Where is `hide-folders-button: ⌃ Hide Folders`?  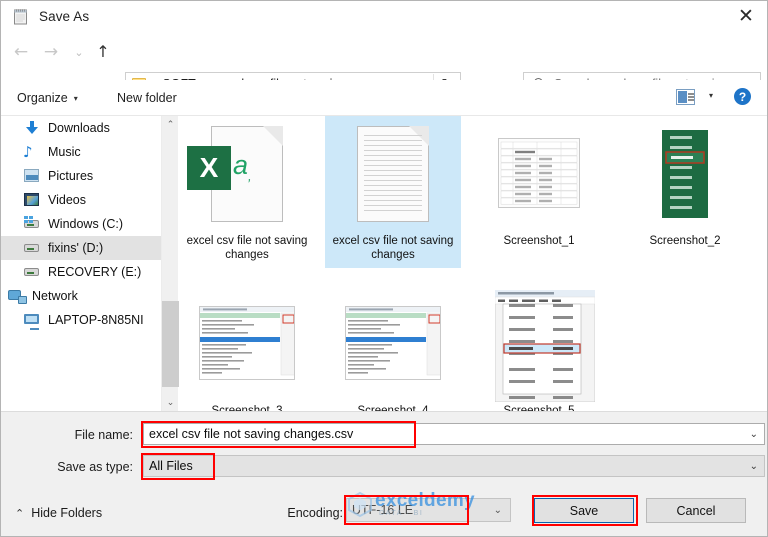 hide-folders-button: ⌃ Hide Folders is located at coordinates (58, 513).